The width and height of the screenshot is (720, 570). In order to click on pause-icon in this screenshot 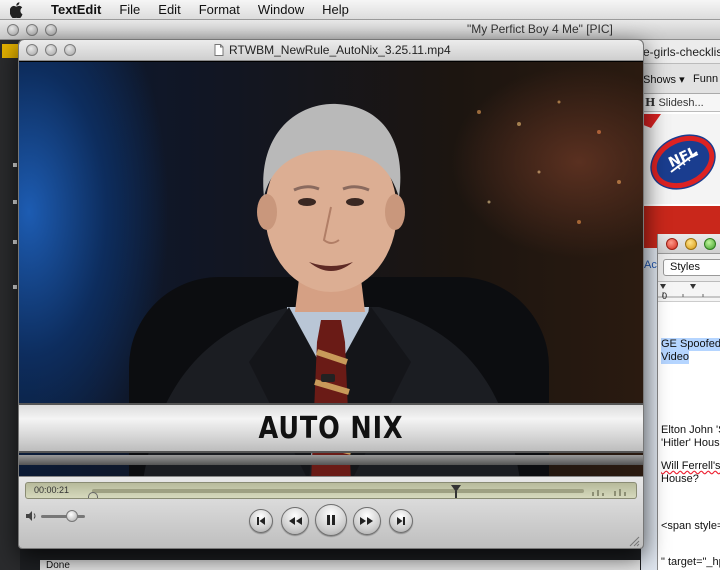, I will do `click(331, 520)`.